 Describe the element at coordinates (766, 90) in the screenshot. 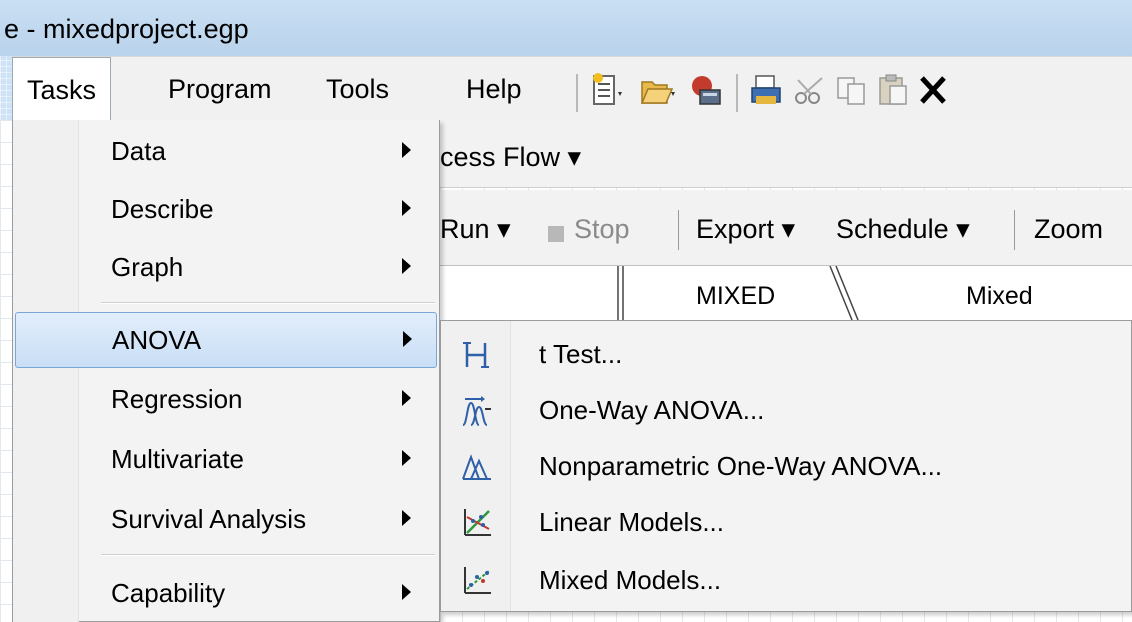

I see `print-icon` at that location.